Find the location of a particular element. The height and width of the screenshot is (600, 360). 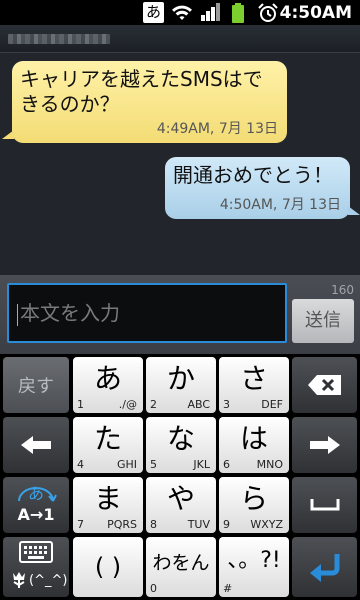

key-ma: ま 7 PQRS is located at coordinates (108, 505).